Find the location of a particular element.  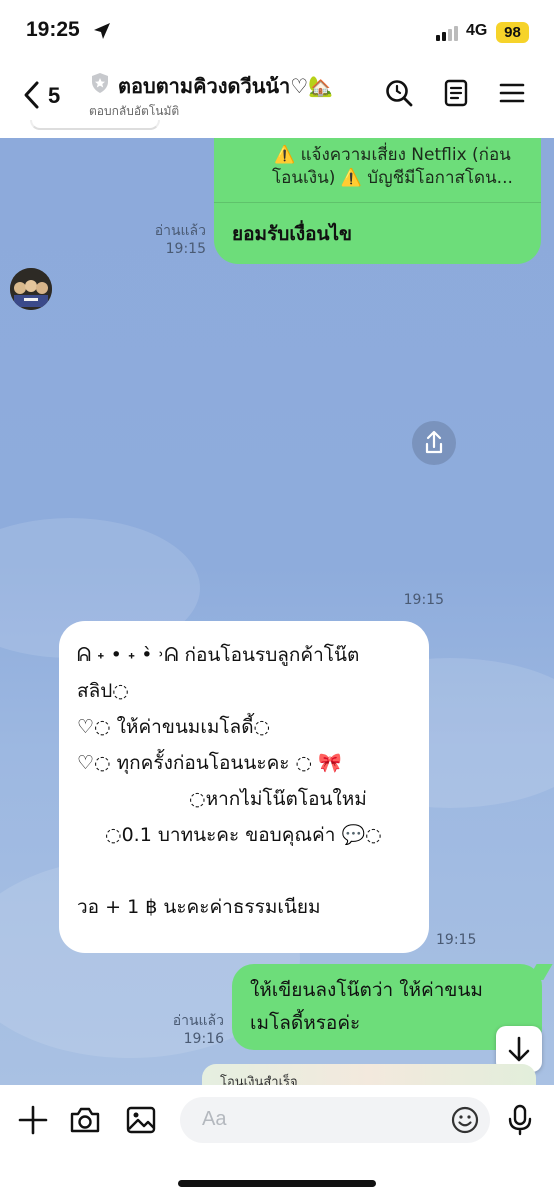

message-input: Aa is located at coordinates (335, 1120).